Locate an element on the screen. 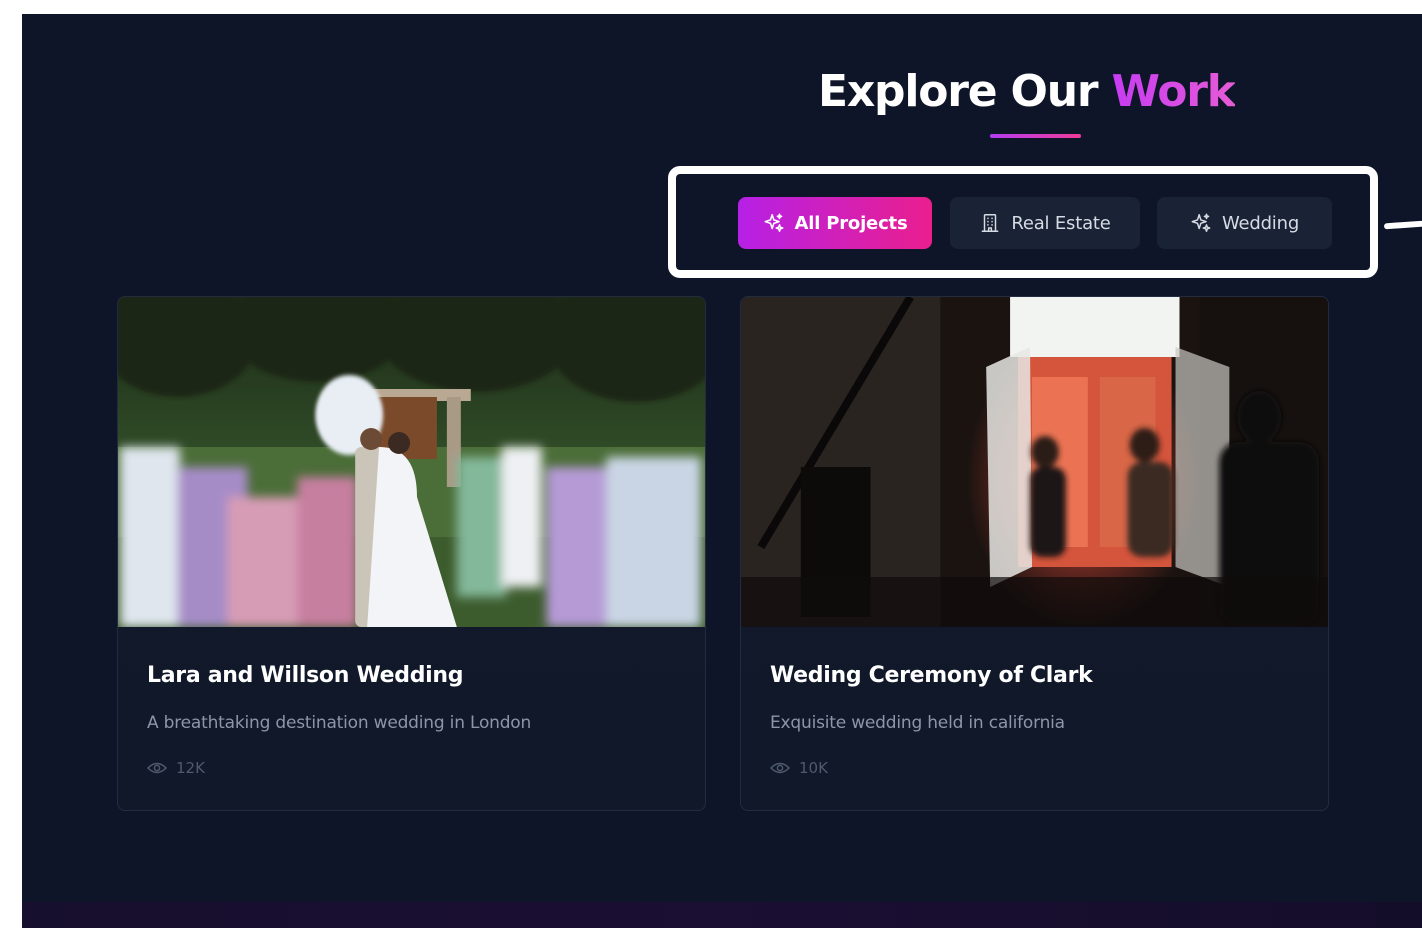 This screenshot has height=928, width=1422. filter-label: All Projects is located at coordinates (851, 223).